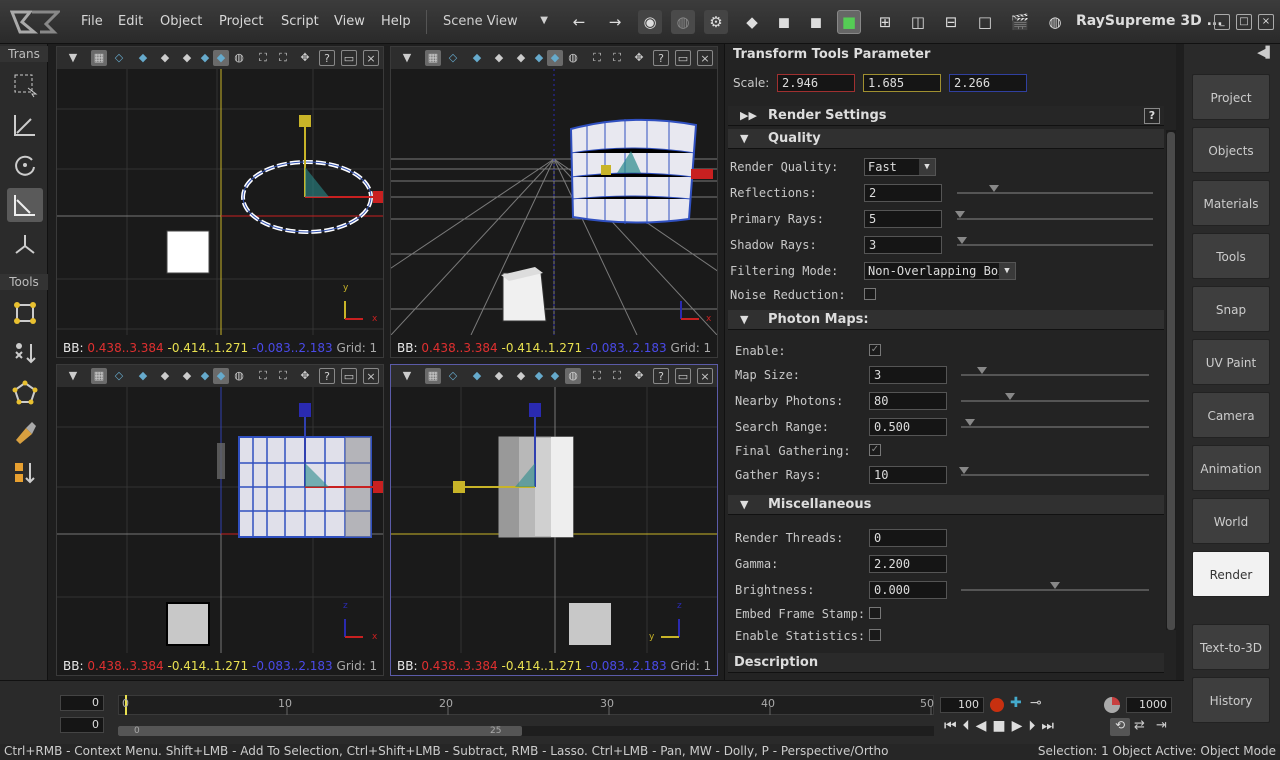  I want to click on enable-checkbox: ✓, so click(875, 350).